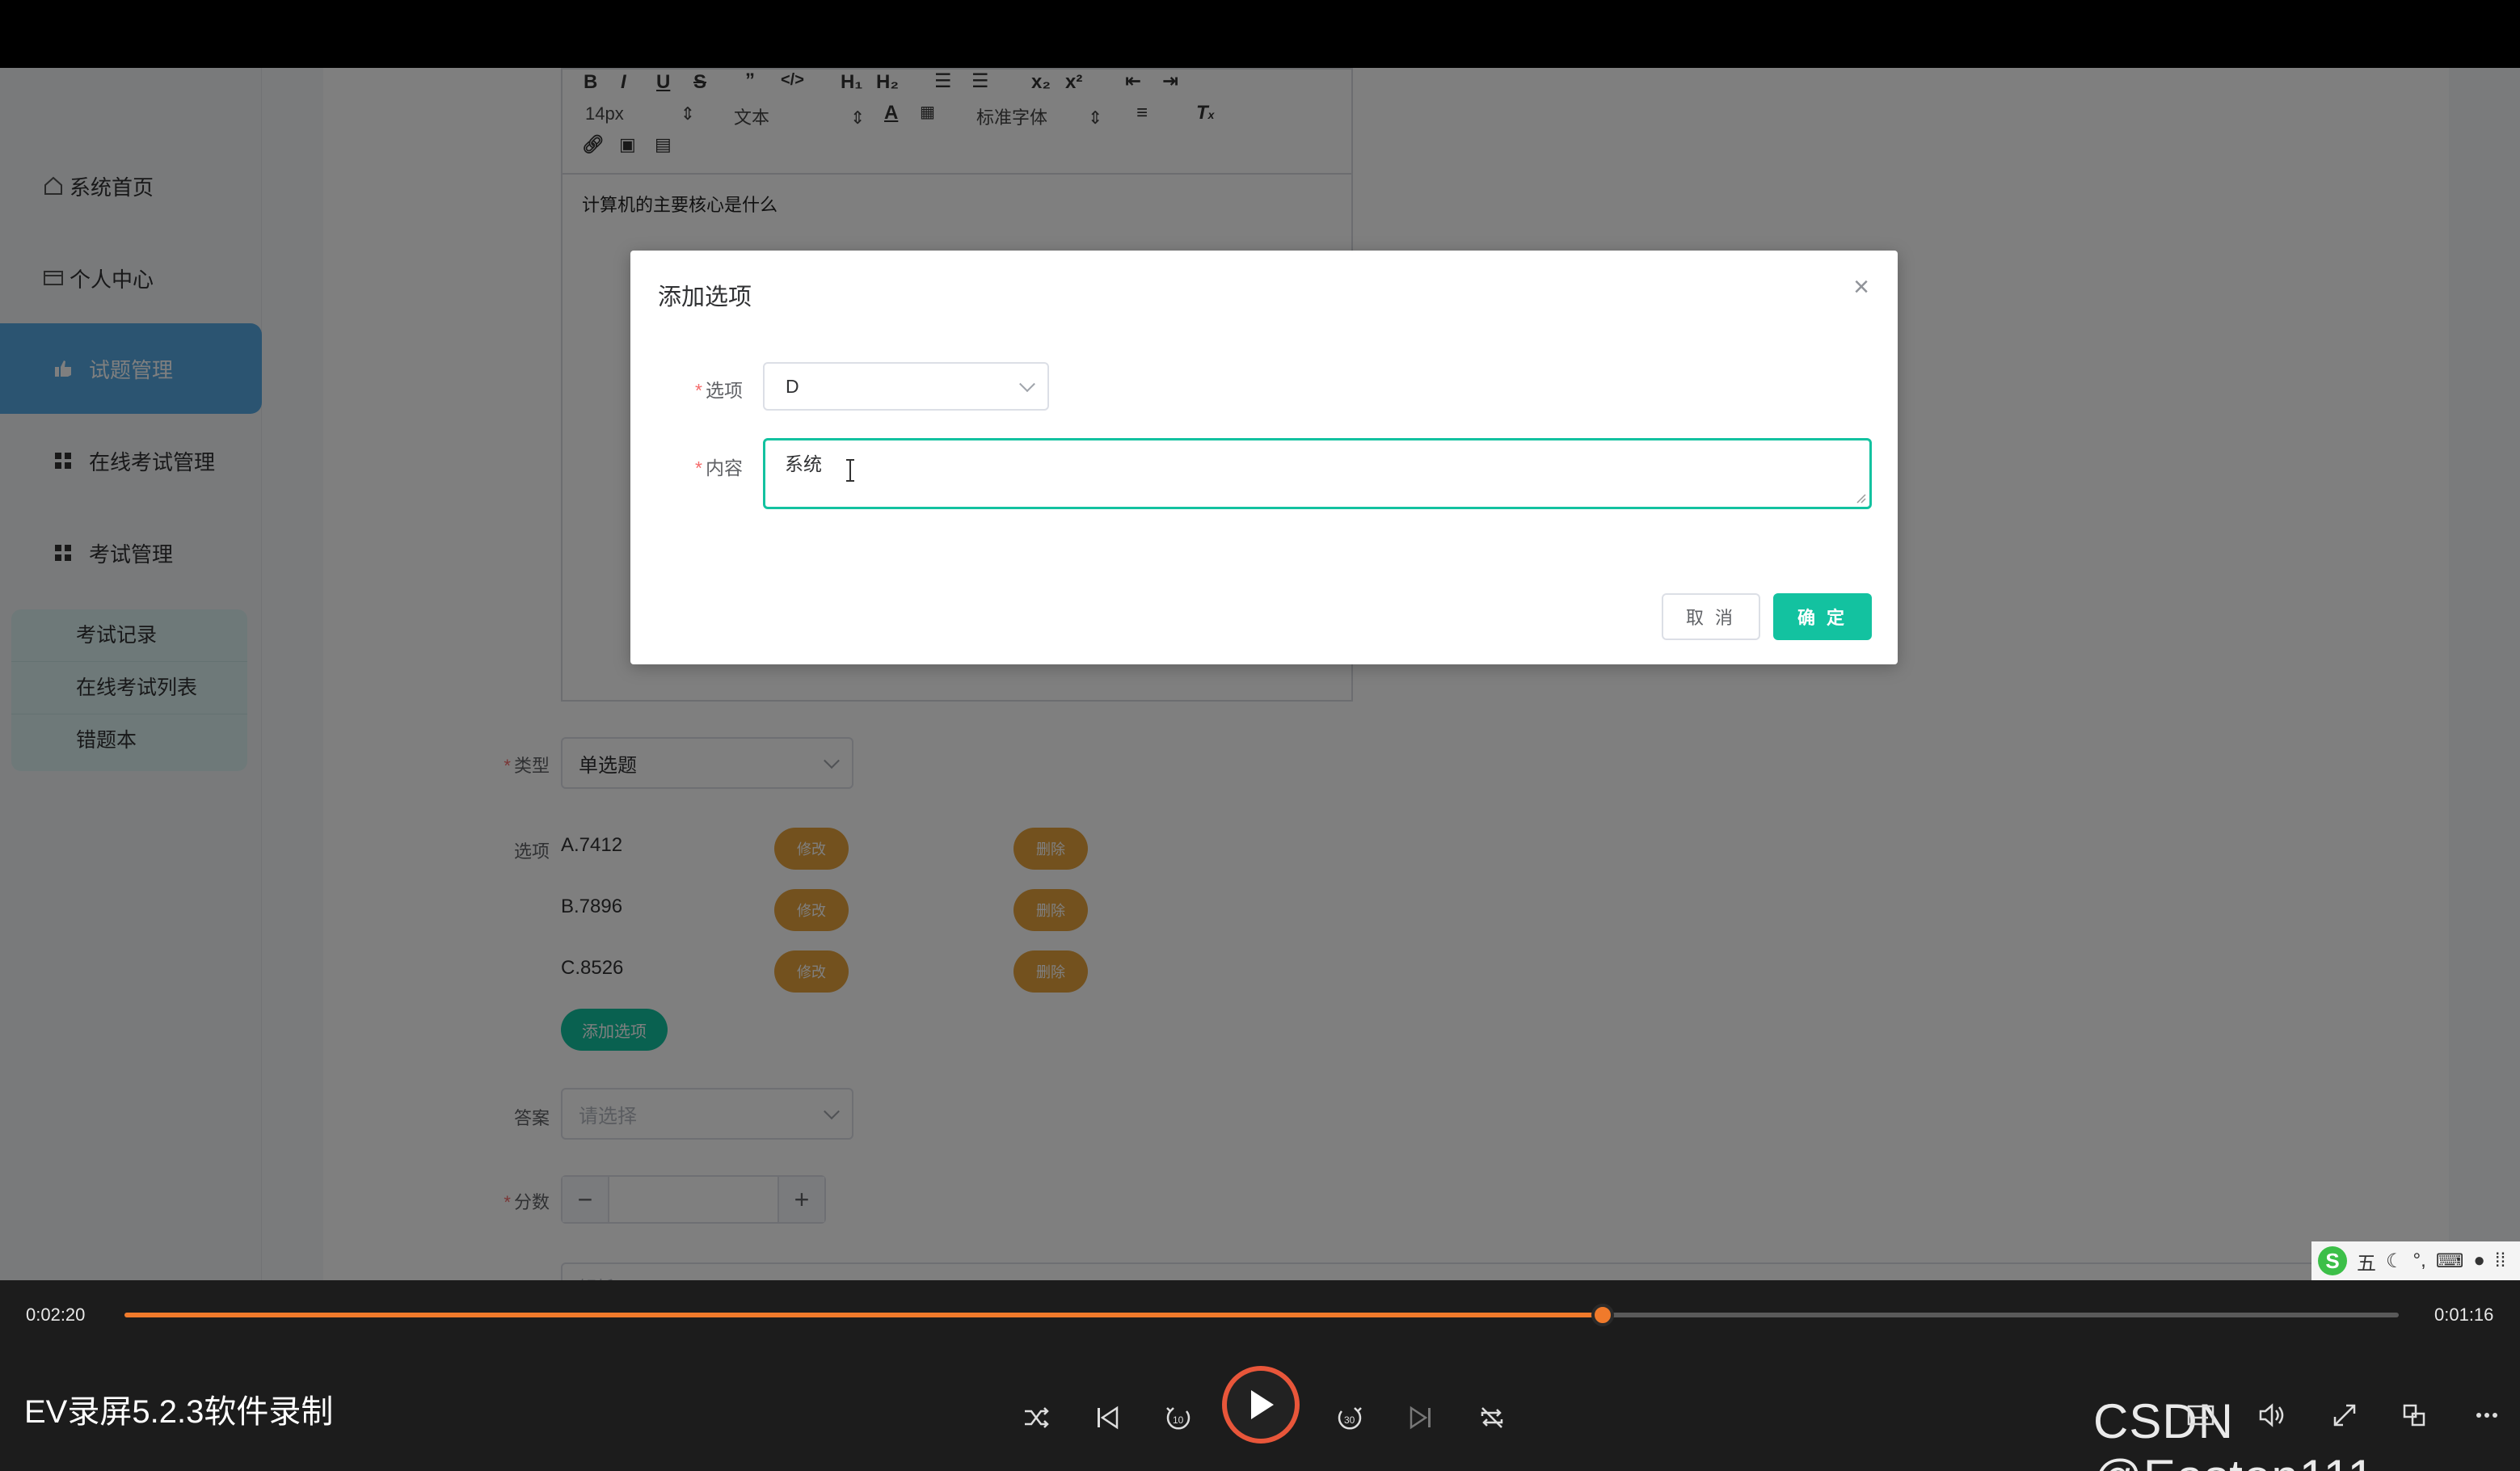  Describe the element at coordinates (719, 467) in the screenshot. I see `content-field-label: * 内容` at that location.